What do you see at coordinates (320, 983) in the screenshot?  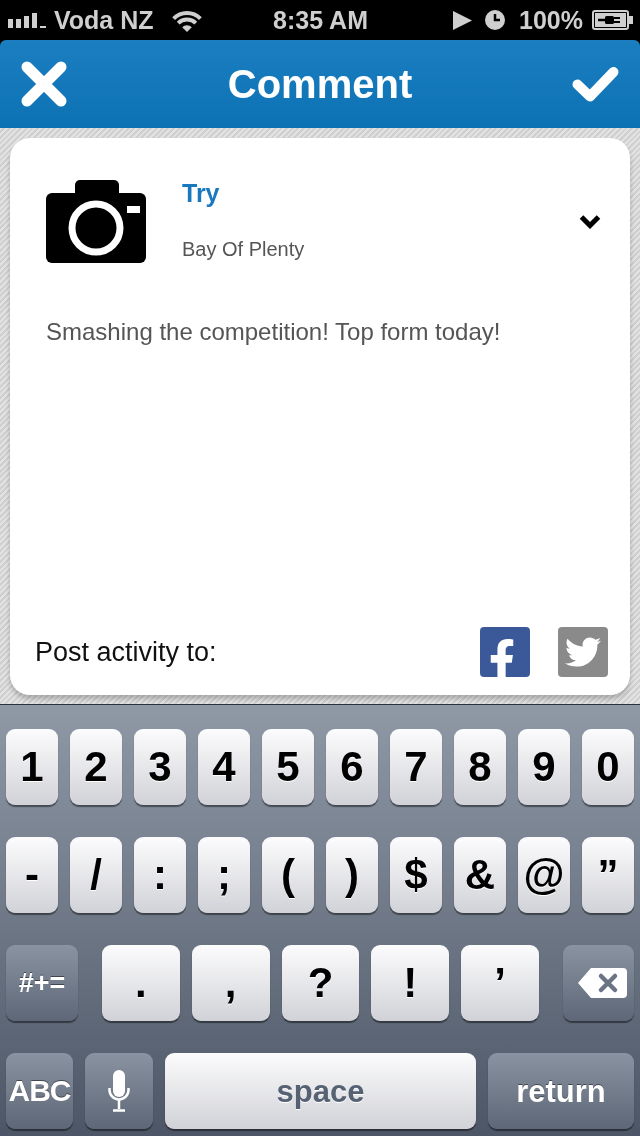 I see `keyboard-key: ?` at bounding box center [320, 983].